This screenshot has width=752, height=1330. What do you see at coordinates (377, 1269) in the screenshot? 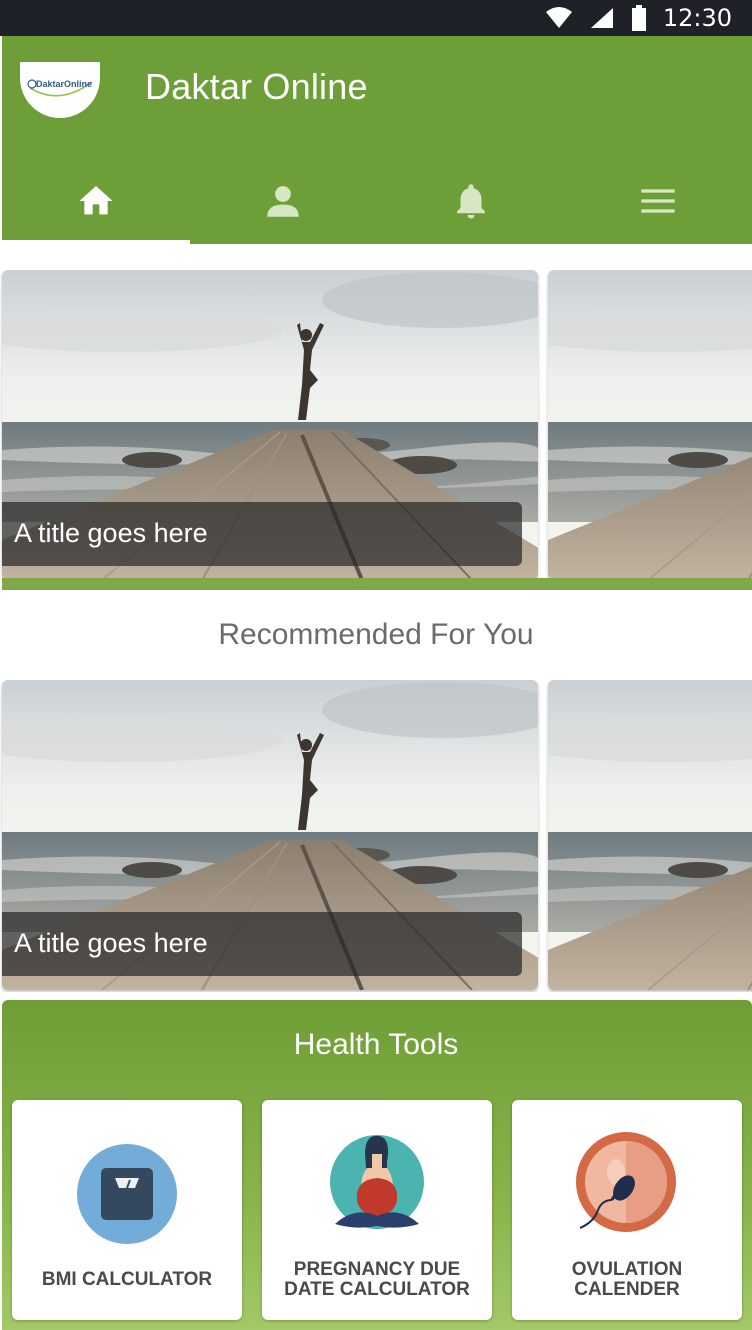
I see `label-line-1: PREGNANCY DUE` at bounding box center [377, 1269].